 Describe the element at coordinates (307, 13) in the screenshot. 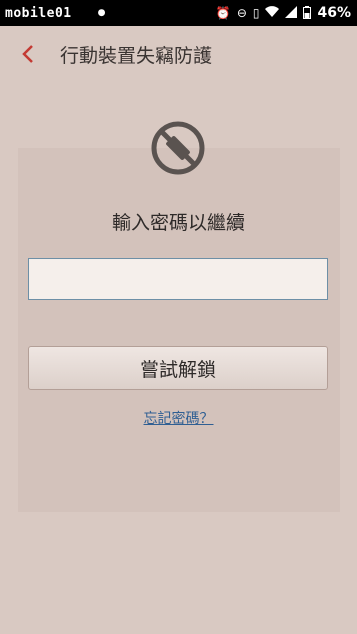

I see `battery-icon` at that location.